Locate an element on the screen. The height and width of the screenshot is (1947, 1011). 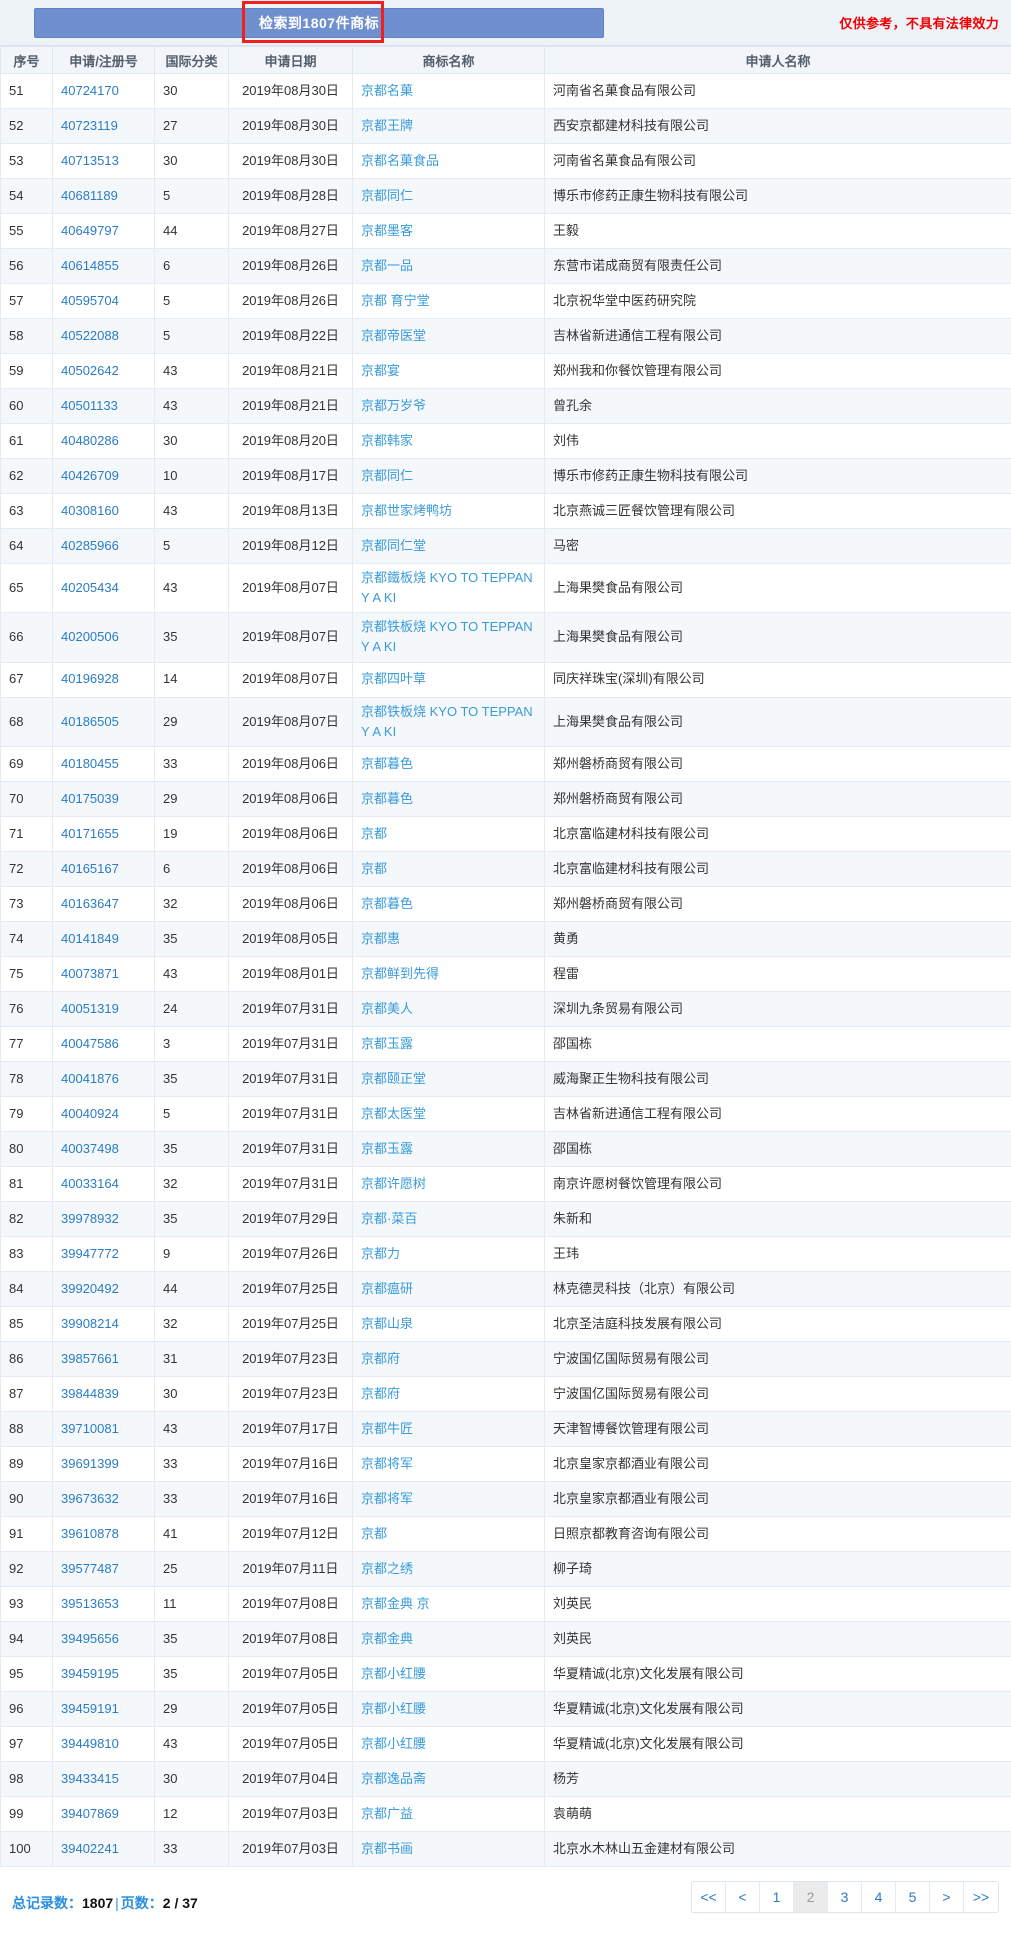
trademark-name-link: 京都鐵板烧 KYO TO TEPPAN Y A KI is located at coordinates (447, 587).